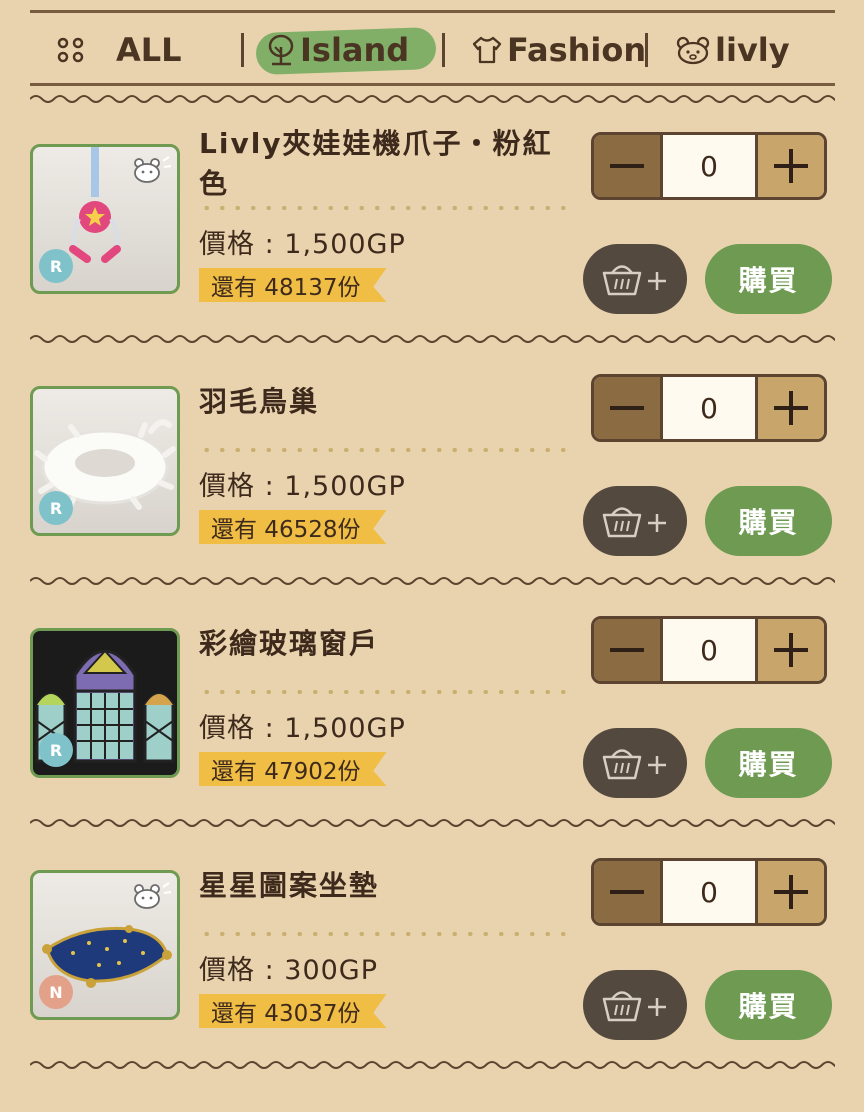 The image size is (864, 1112). Describe the element at coordinates (281, 50) in the screenshot. I see `tree-icon` at that location.